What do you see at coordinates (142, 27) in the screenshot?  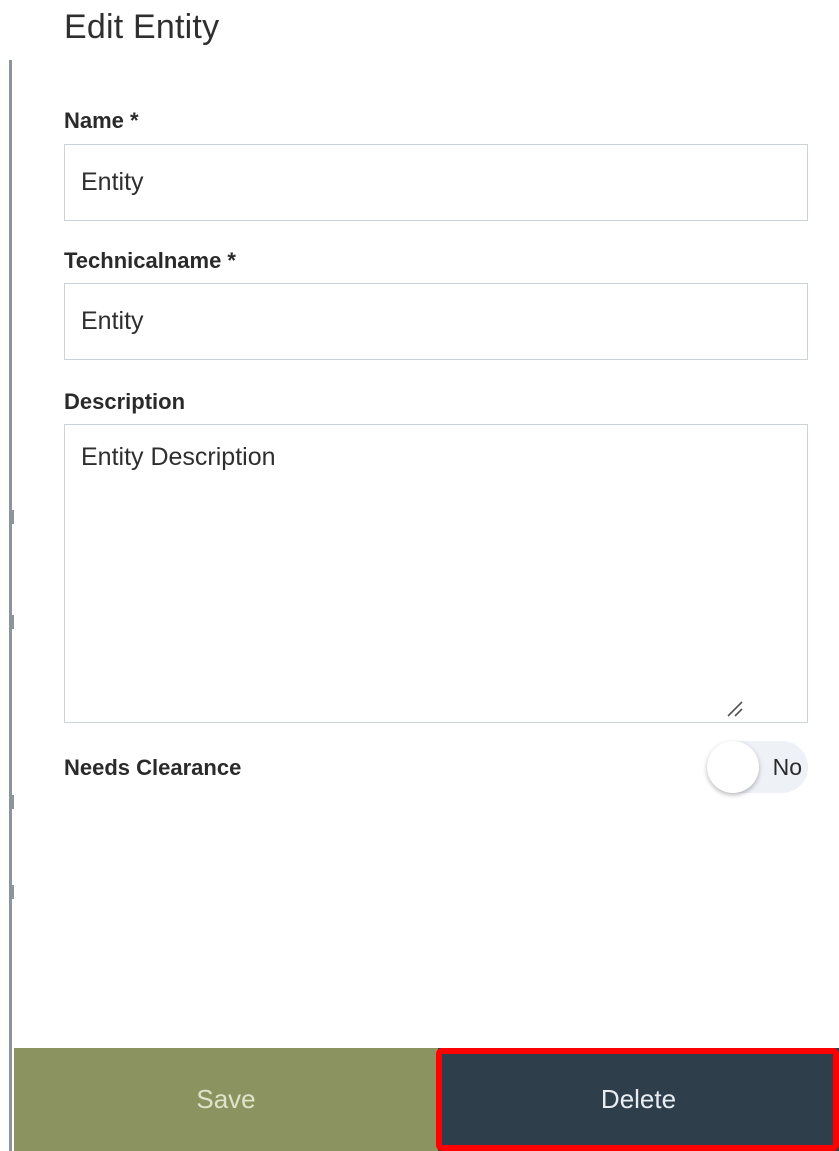 I see `dialog-title: Edit Entity` at bounding box center [142, 27].